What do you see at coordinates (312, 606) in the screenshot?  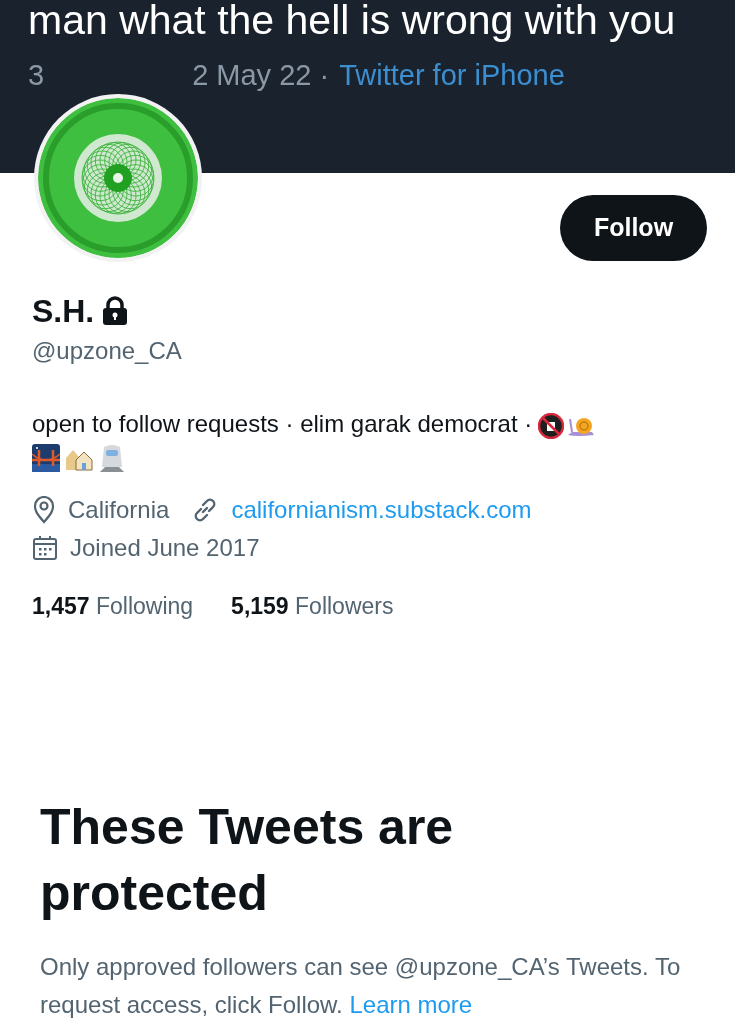 I see `follow-stat-link: 5,159 Followers` at bounding box center [312, 606].